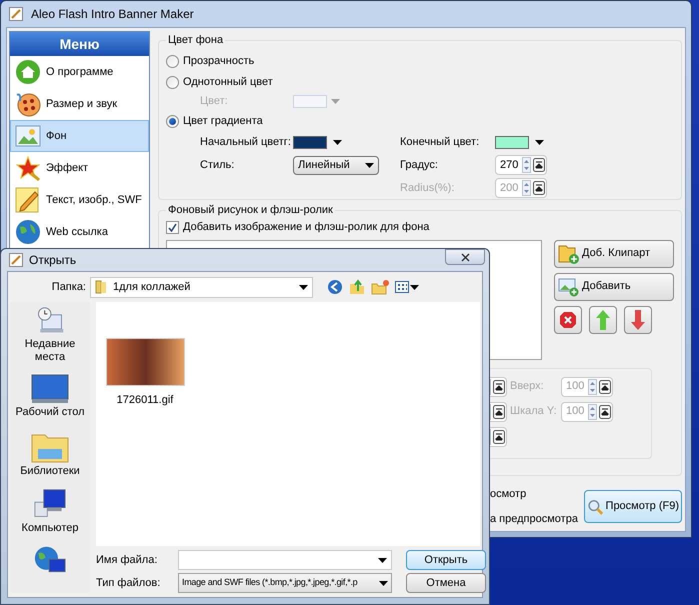 The width and height of the screenshot is (699, 605). I want to click on checkmark-icon, so click(172, 227).